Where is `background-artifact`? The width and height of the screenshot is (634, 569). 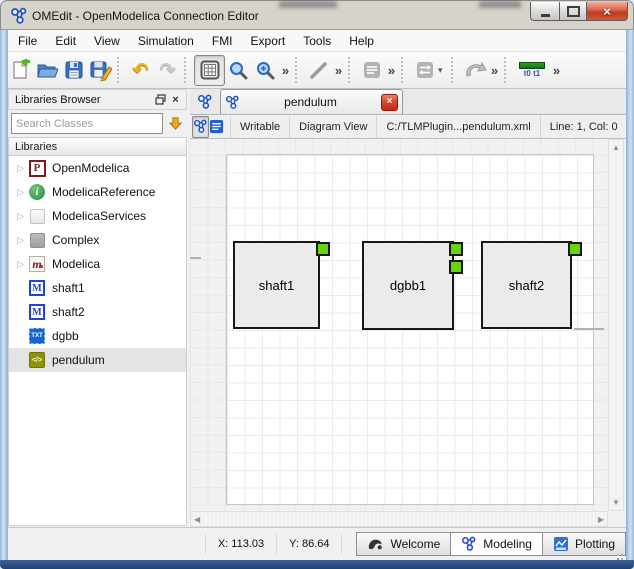
background-artifact is located at coordinates (308, 4).